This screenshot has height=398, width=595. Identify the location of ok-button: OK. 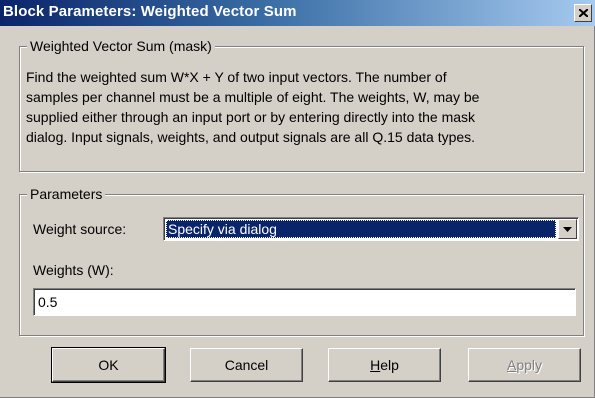
(108, 365).